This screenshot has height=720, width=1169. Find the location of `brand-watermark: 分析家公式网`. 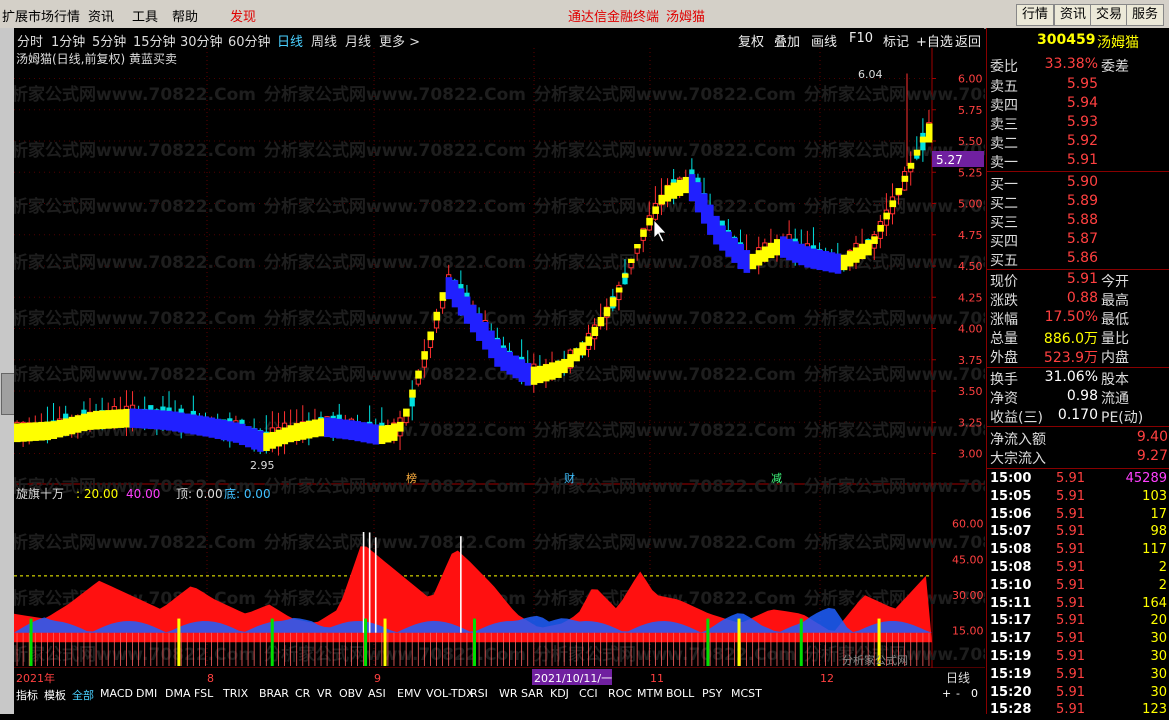

brand-watermark: 分析家公式网 is located at coordinates (875, 660).